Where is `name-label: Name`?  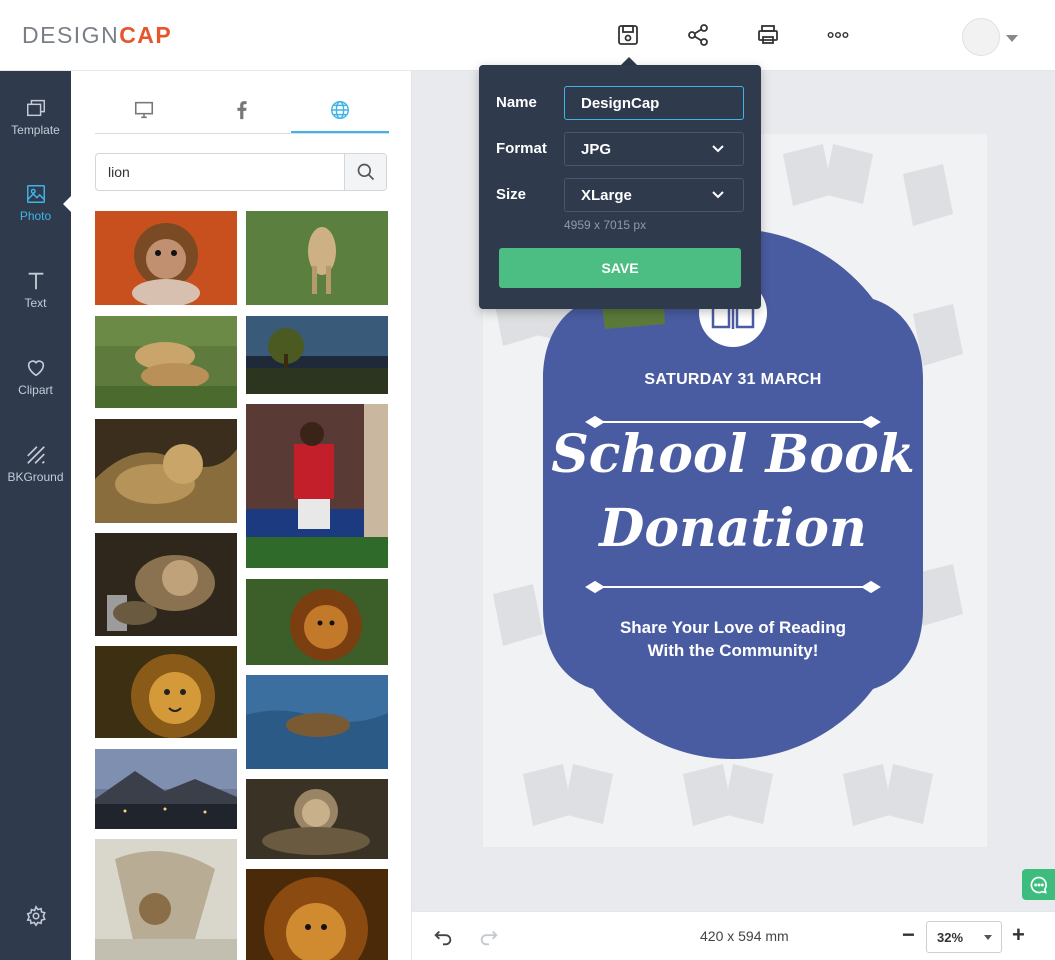 name-label: Name is located at coordinates (516, 102).